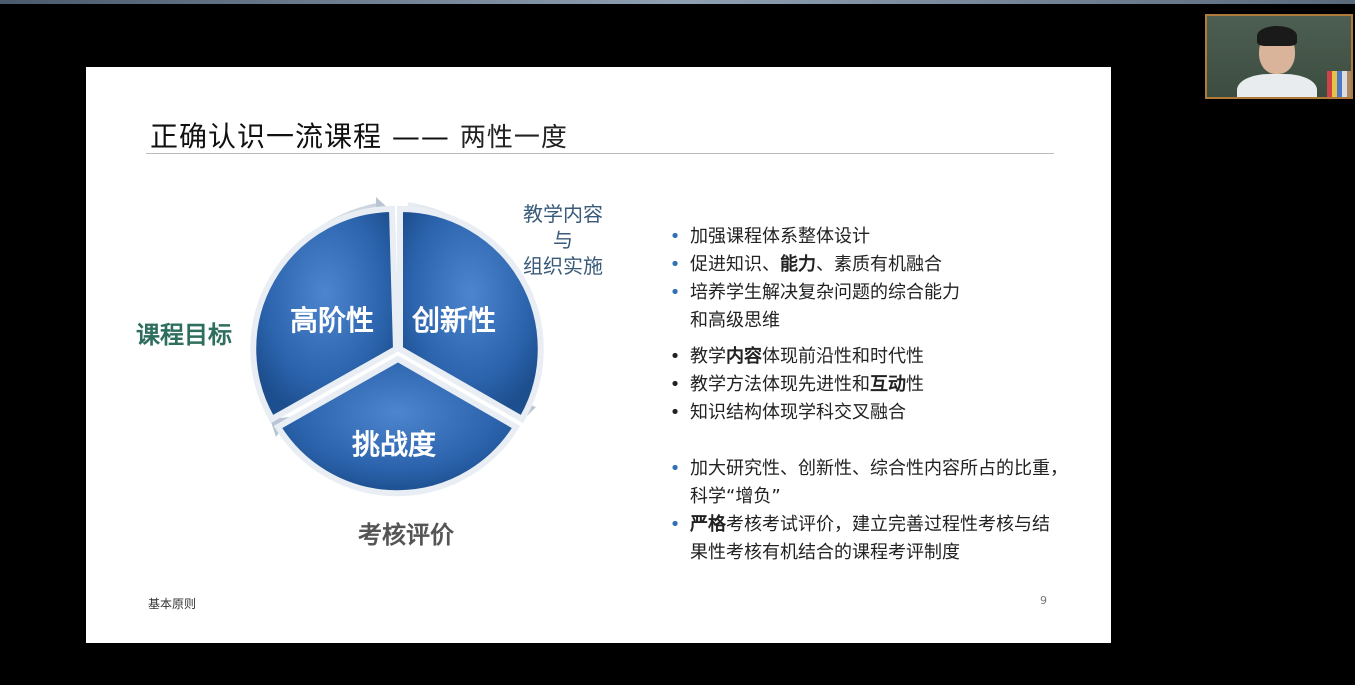 This screenshot has height=685, width=1355. I want to click on label-content-line2: 与, so click(563, 240).